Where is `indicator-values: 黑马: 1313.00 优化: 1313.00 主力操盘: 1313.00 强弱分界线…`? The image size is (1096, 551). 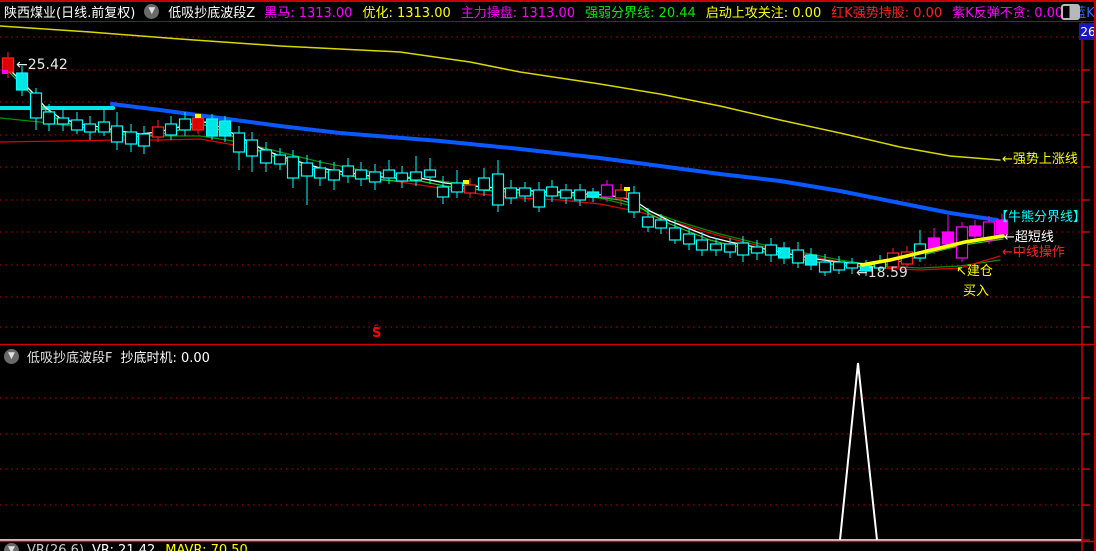 indicator-values: 黑马: 1313.00 优化: 1313.00 主力操盘: 1313.00 强弱分界线… is located at coordinates (680, 11).